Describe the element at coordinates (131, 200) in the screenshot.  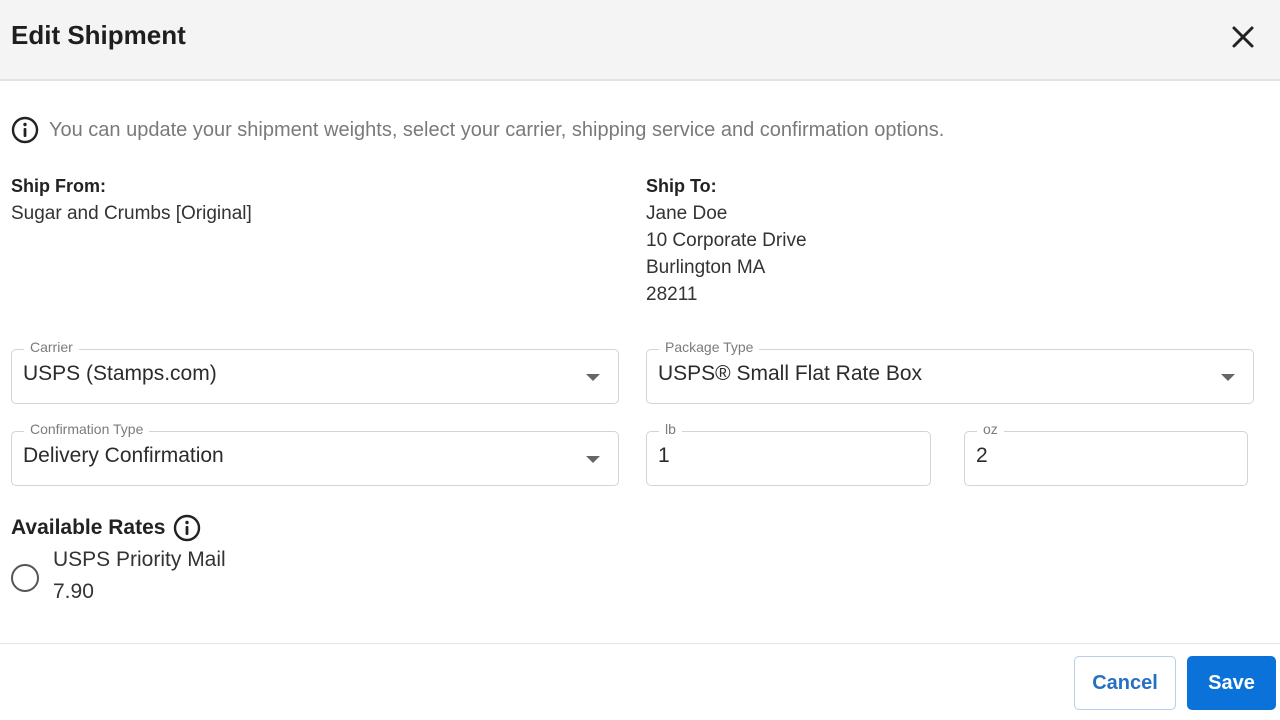
I see `ship-from-block: Ship From: Sugar and Crumbs [Original]` at that location.